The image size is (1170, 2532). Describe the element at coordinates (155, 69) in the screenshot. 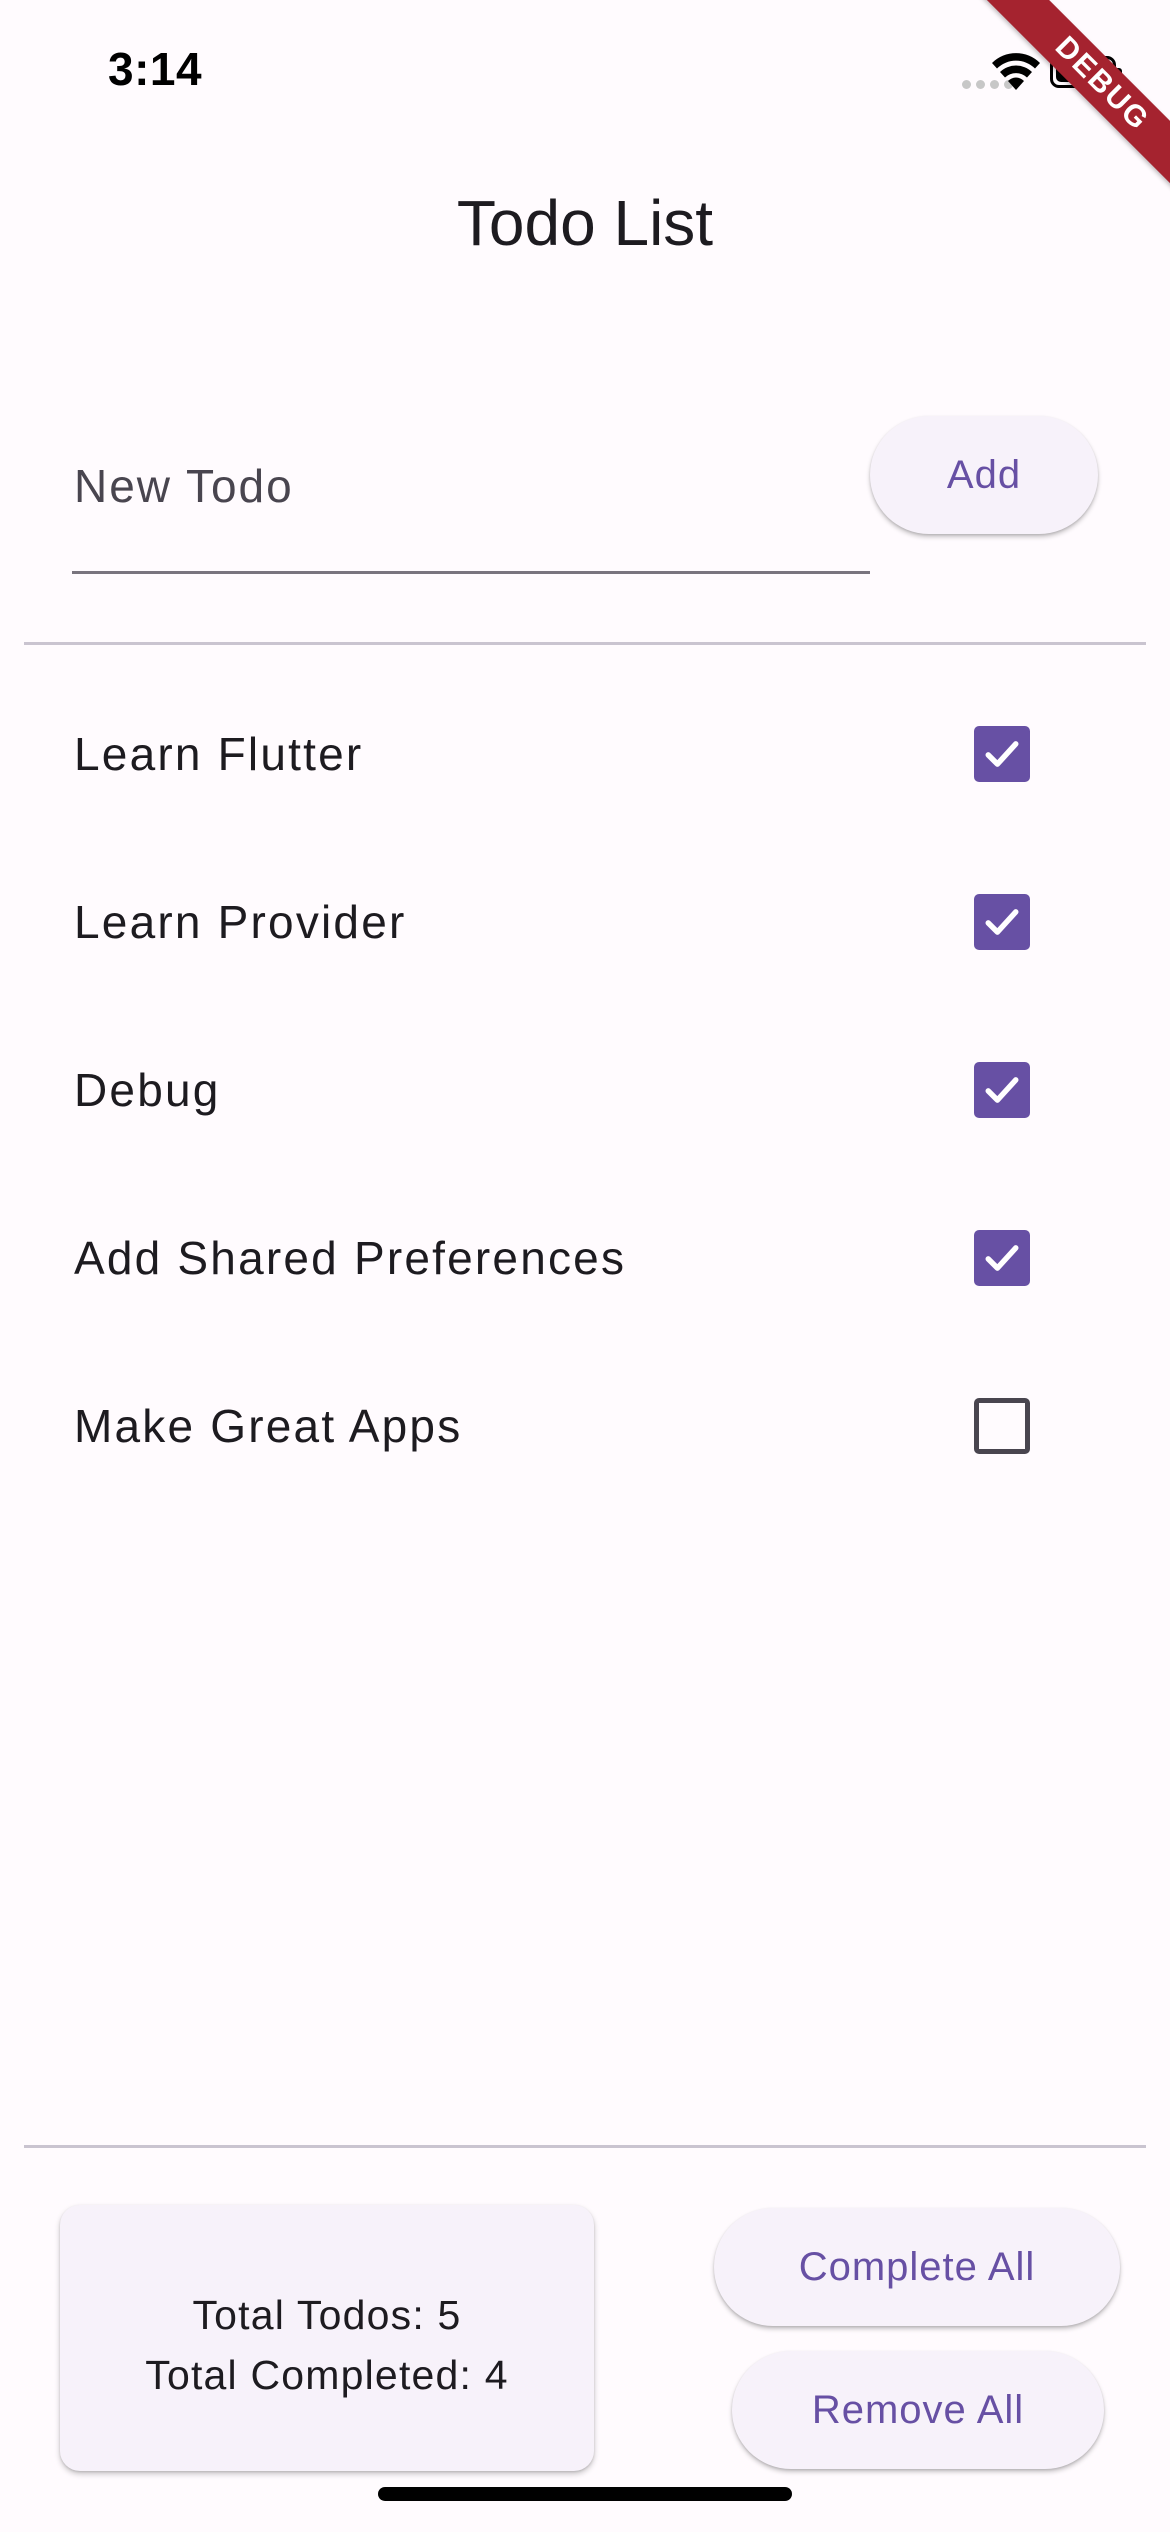

I see `status-time: 3:14` at that location.